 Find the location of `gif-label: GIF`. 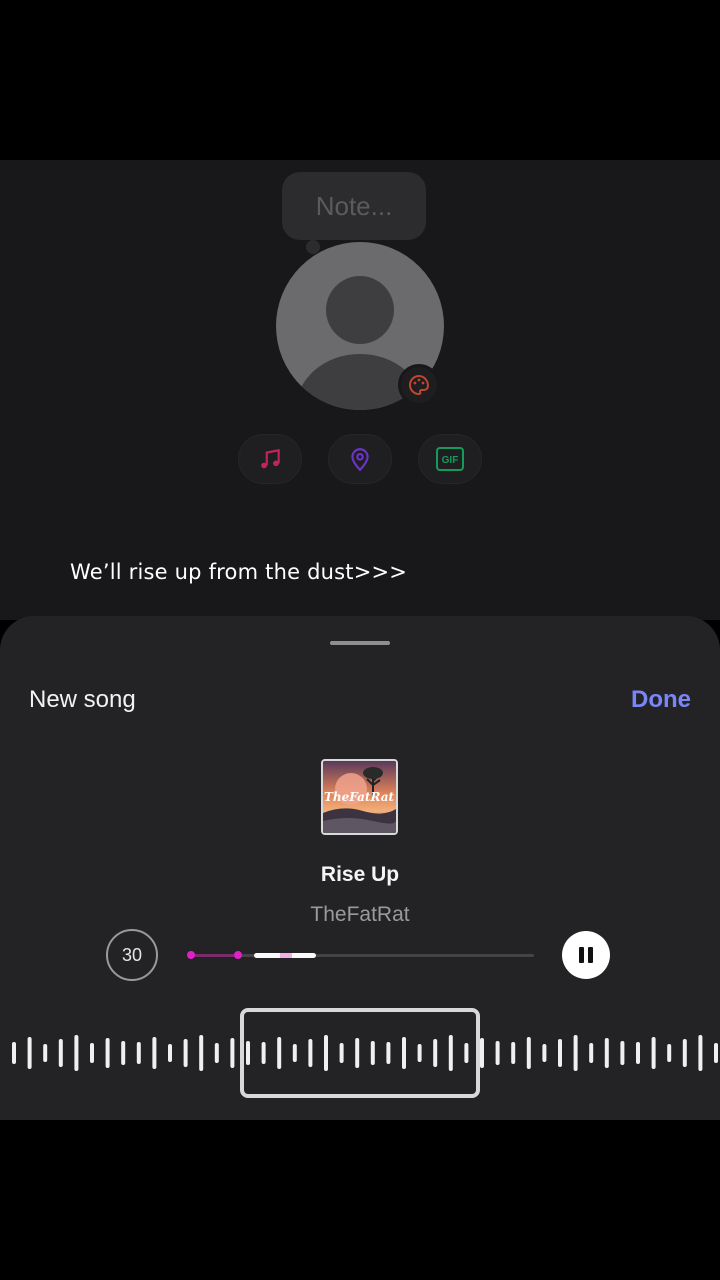

gif-label: GIF is located at coordinates (450, 460).